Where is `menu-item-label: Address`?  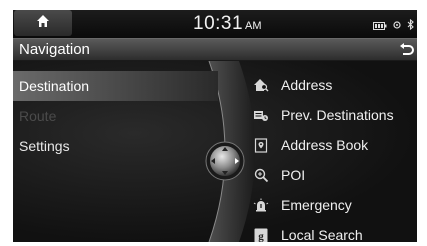
menu-item-label: Address is located at coordinates (307, 85).